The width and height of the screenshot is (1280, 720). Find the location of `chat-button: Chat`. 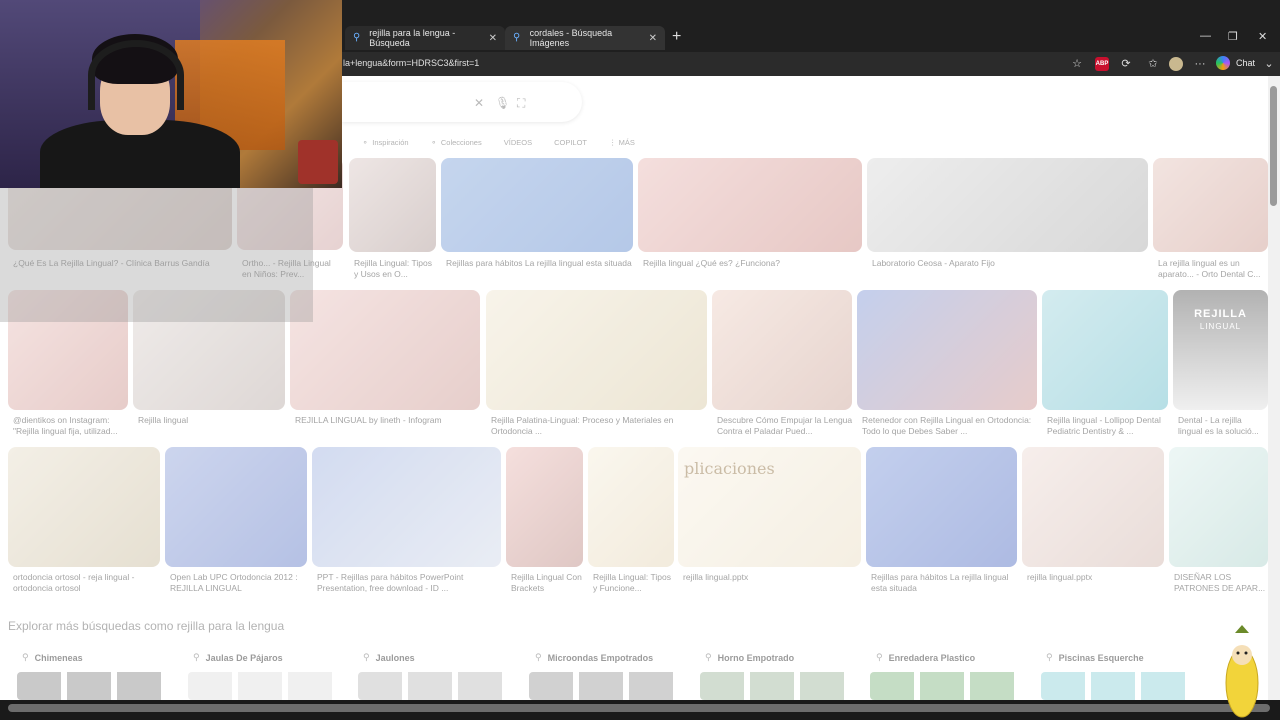

chat-button: Chat is located at coordinates (1235, 63).